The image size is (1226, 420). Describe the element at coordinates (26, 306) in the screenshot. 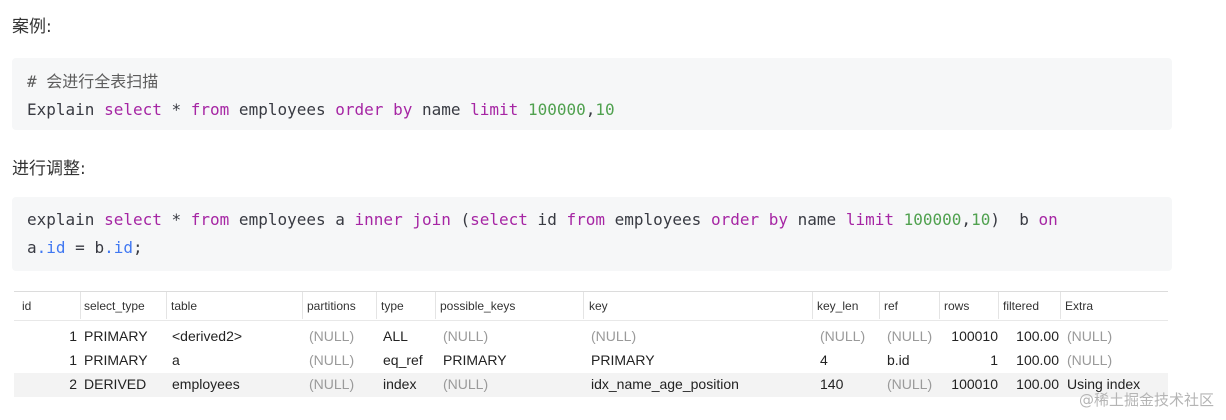

I see `column-header-id: id` at that location.